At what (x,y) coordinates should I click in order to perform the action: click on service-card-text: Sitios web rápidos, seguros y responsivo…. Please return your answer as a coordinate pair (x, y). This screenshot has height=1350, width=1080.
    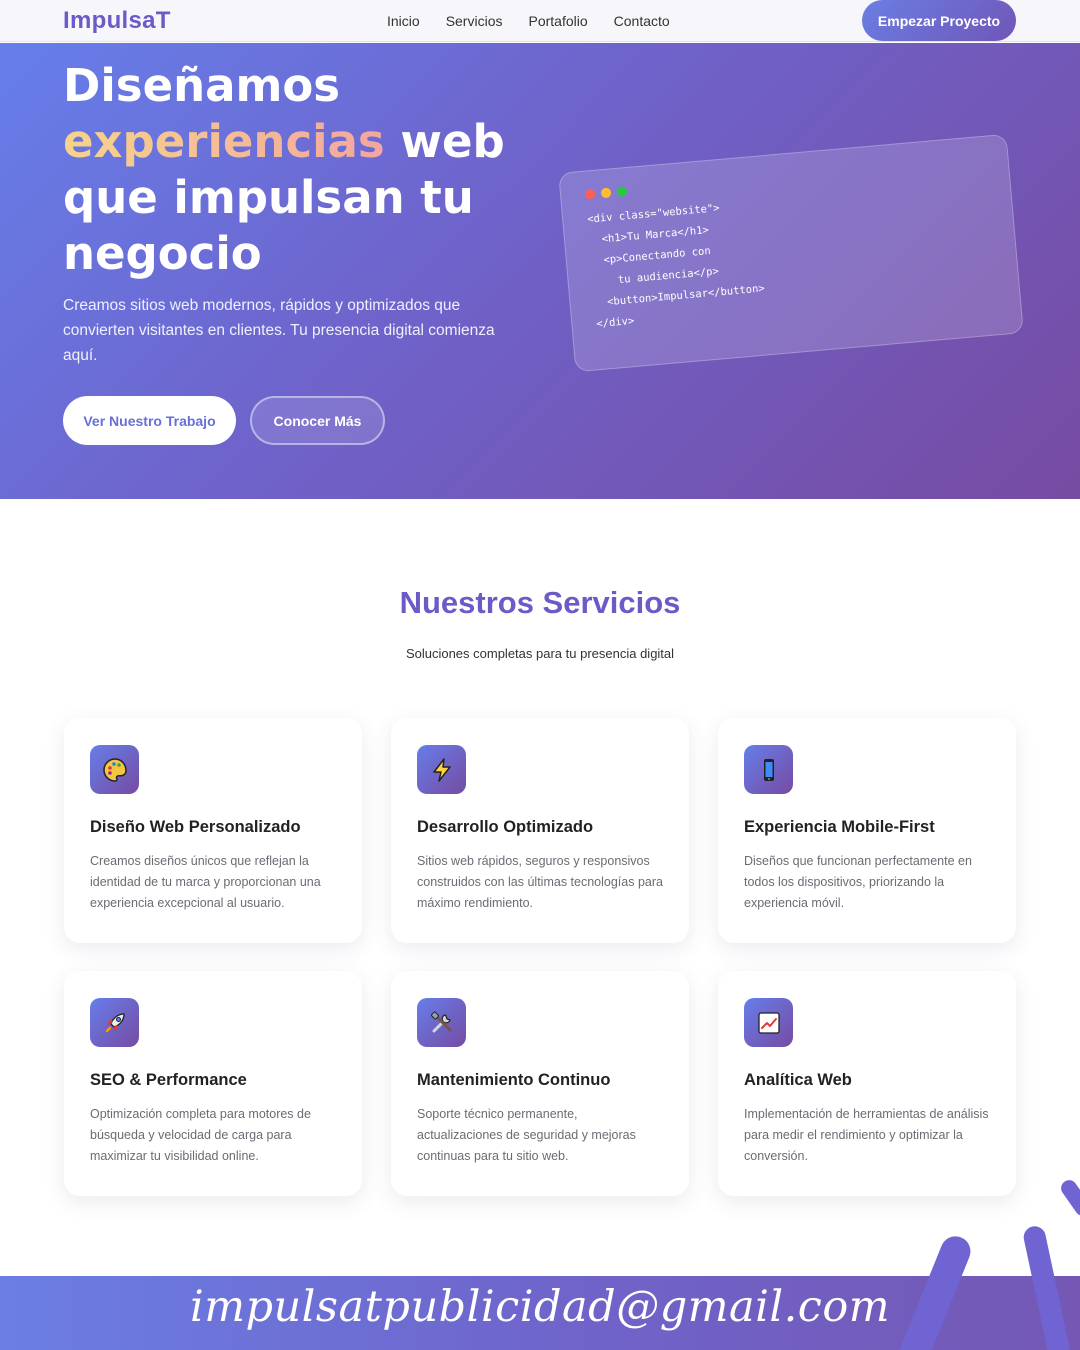
    Looking at the image, I should click on (540, 882).